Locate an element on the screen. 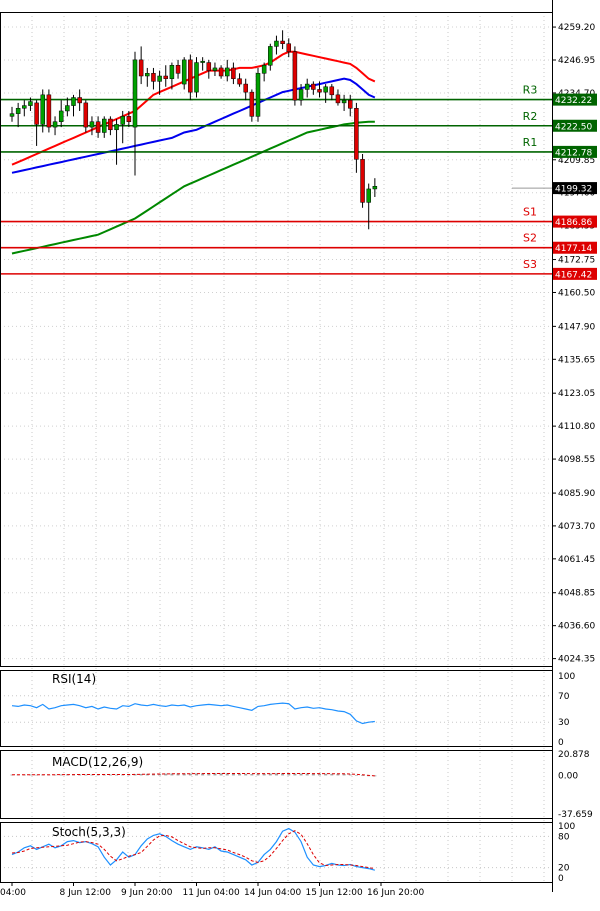  stoch-tick-label: 20 is located at coordinates (564, 869).